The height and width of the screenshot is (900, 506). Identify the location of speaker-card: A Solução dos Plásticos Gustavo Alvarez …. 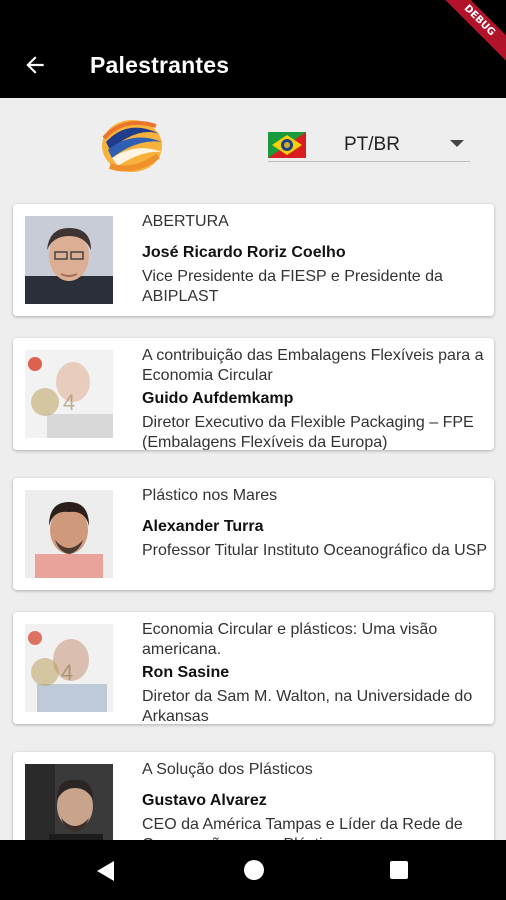
(253, 796).